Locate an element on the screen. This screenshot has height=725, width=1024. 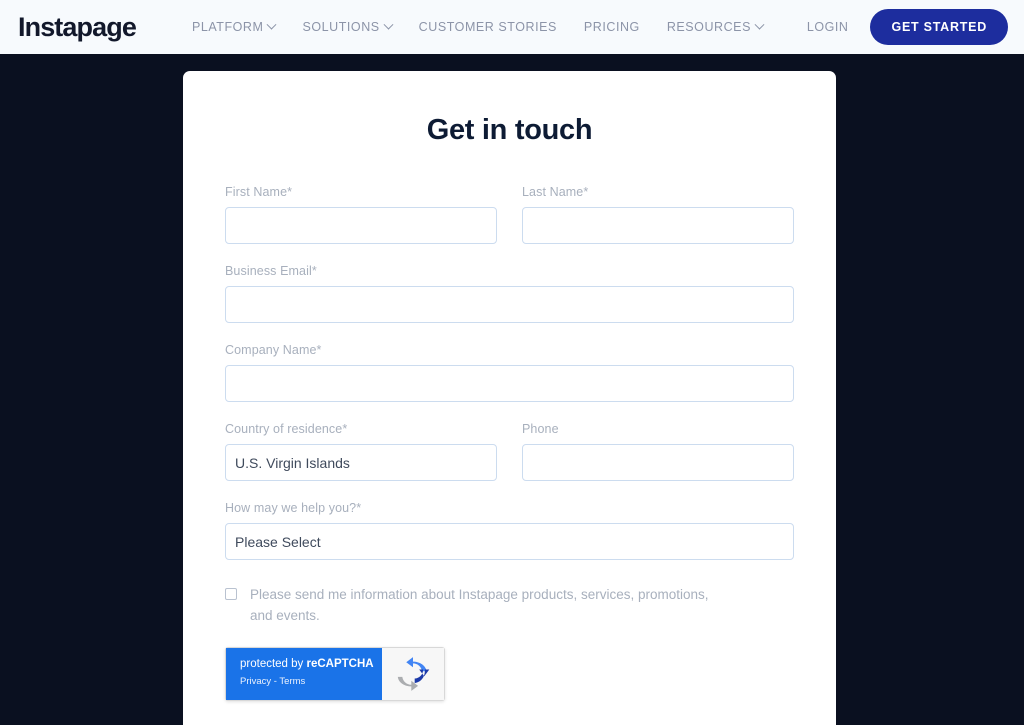
nav-item-resources-label: RESOURCES is located at coordinates (708, 27).